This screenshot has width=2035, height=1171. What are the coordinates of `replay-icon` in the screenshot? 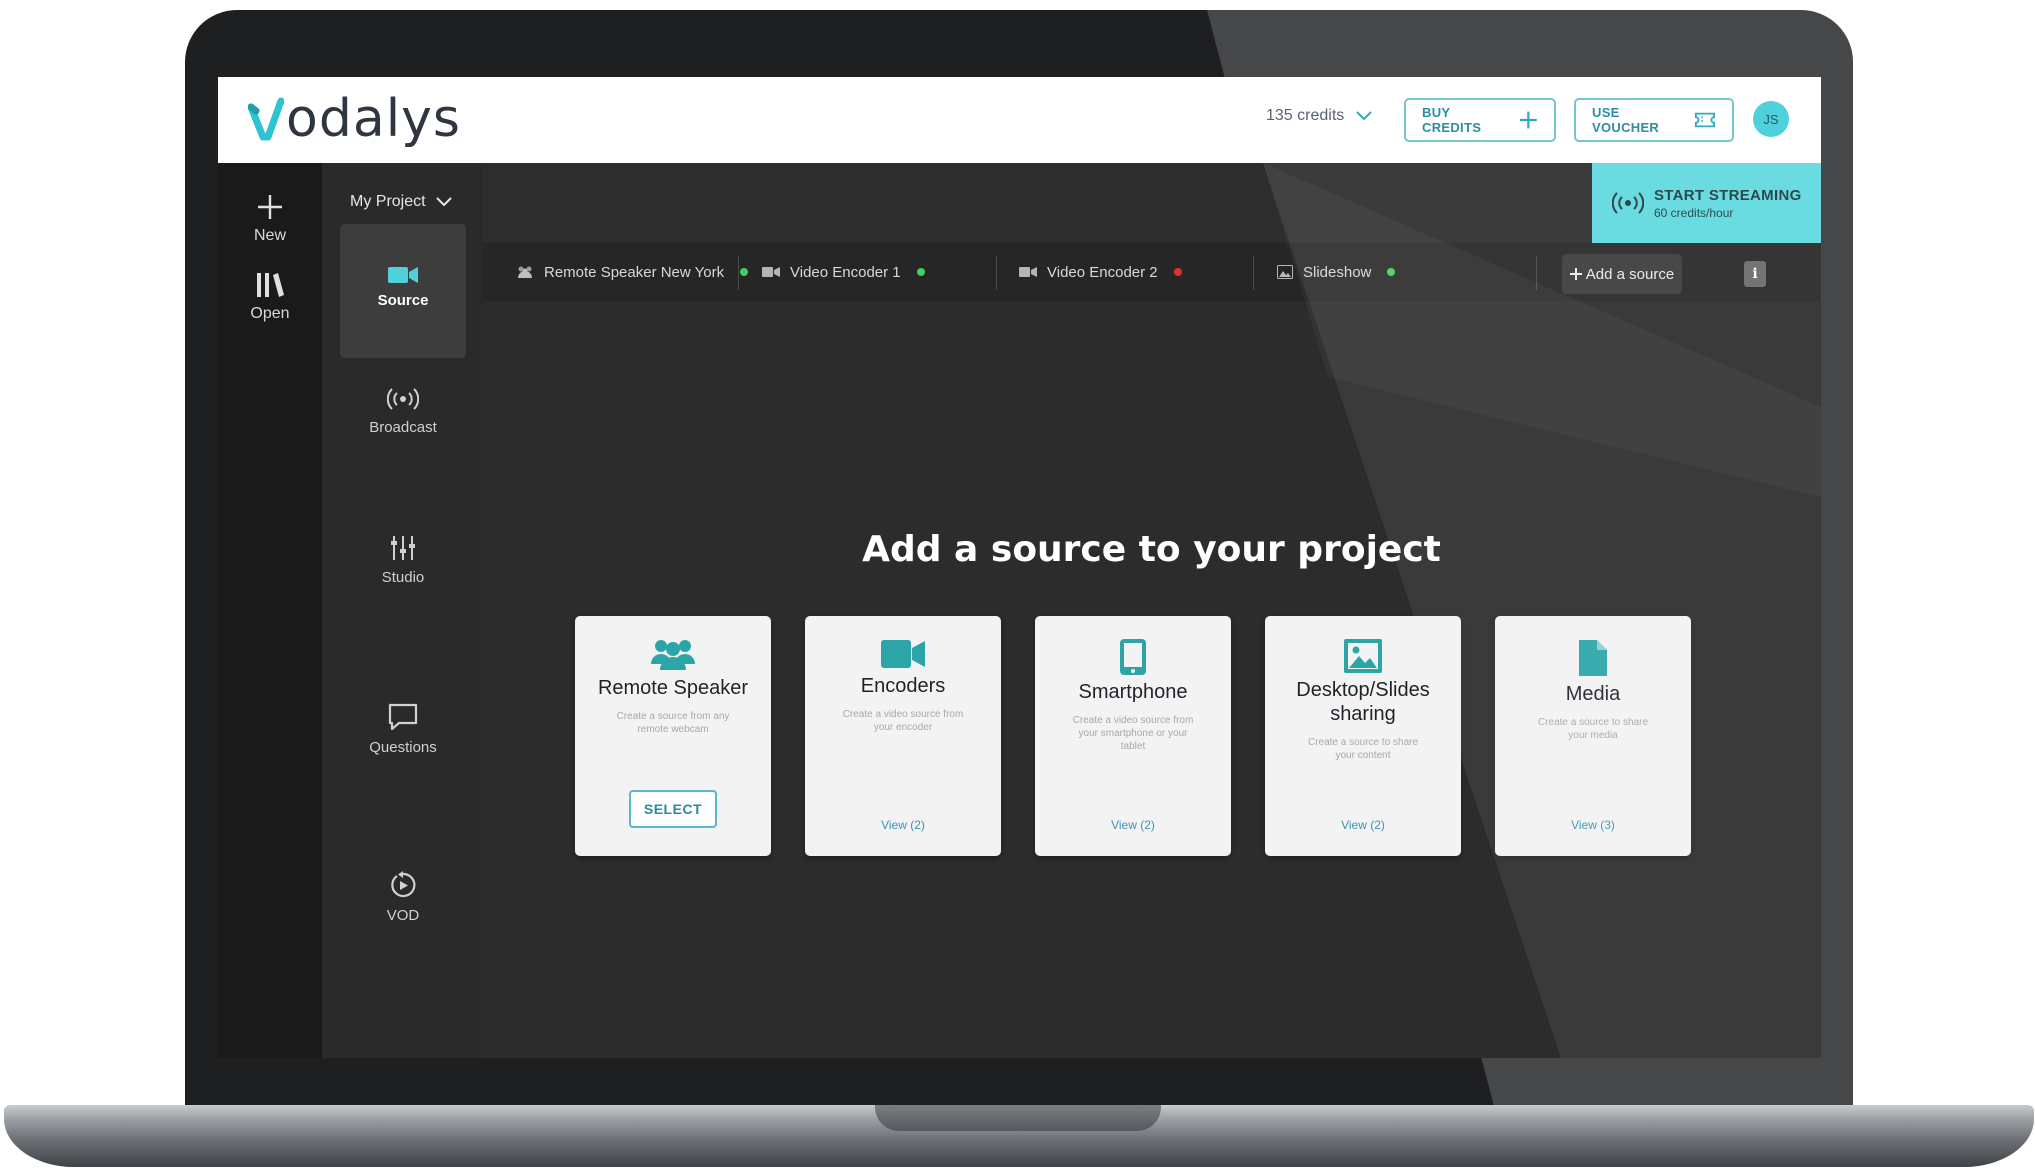 It's located at (403, 884).